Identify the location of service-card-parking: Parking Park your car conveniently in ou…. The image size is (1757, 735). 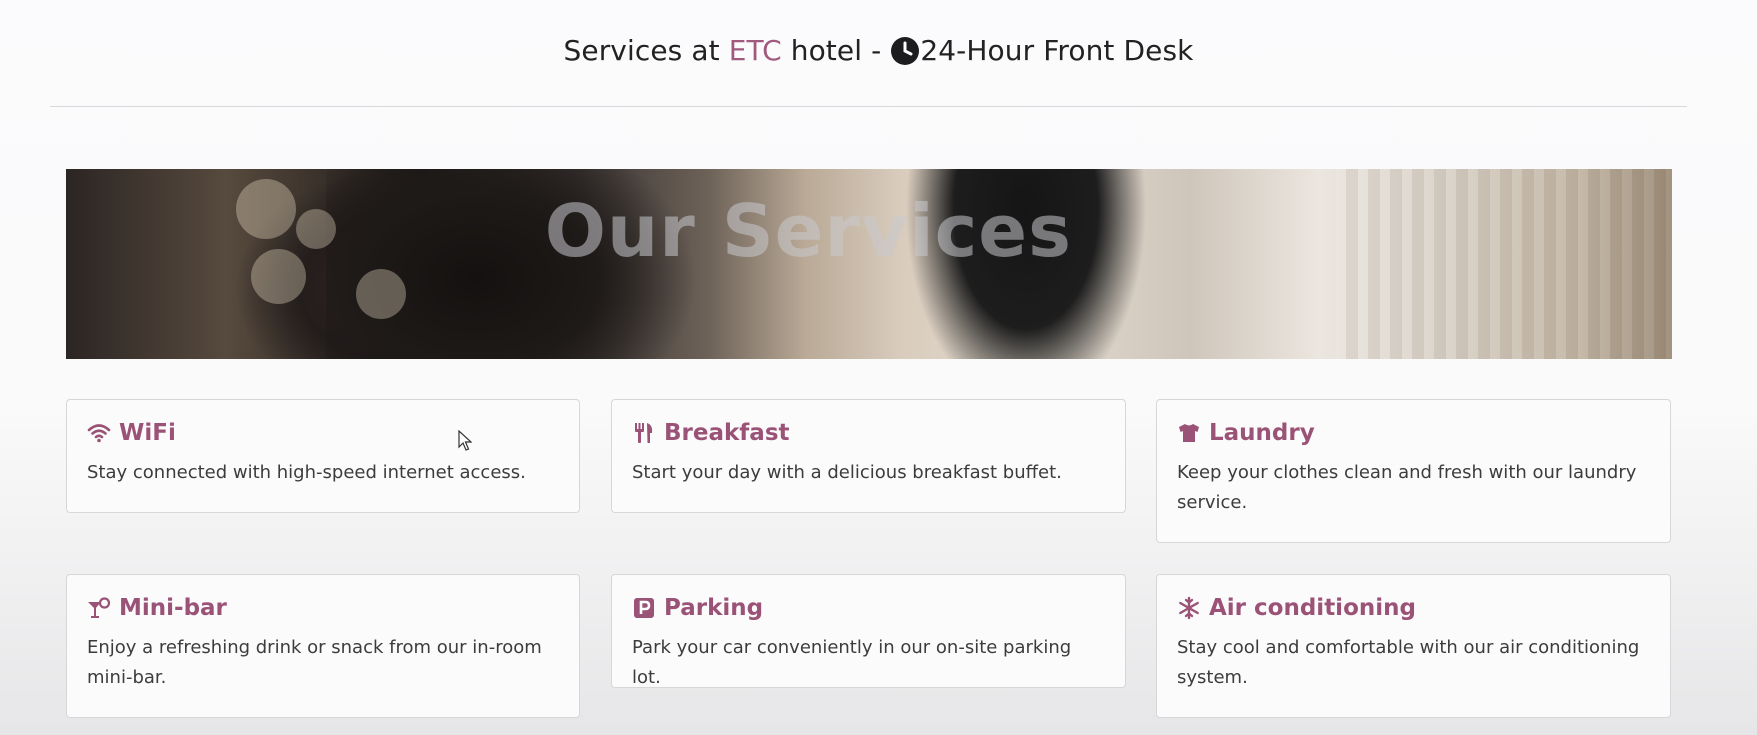
(868, 631).